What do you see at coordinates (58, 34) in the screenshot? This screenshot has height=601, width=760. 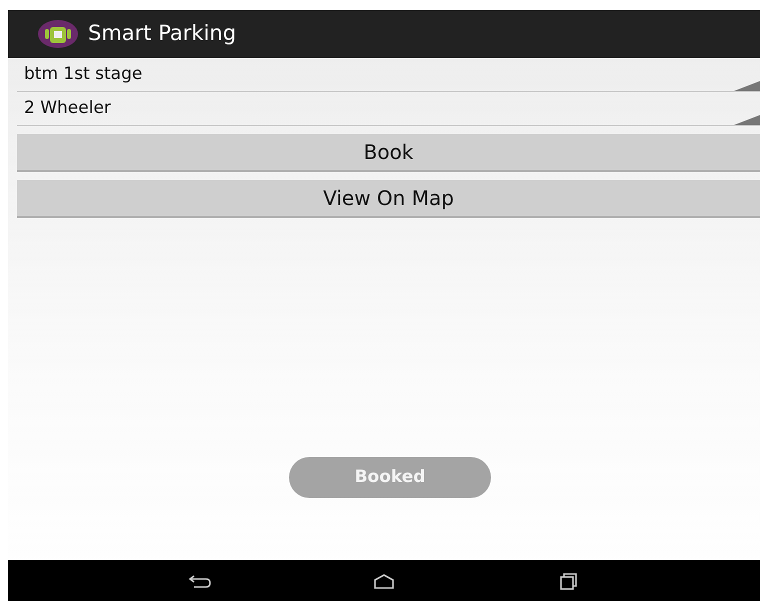 I see `android-icon` at bounding box center [58, 34].